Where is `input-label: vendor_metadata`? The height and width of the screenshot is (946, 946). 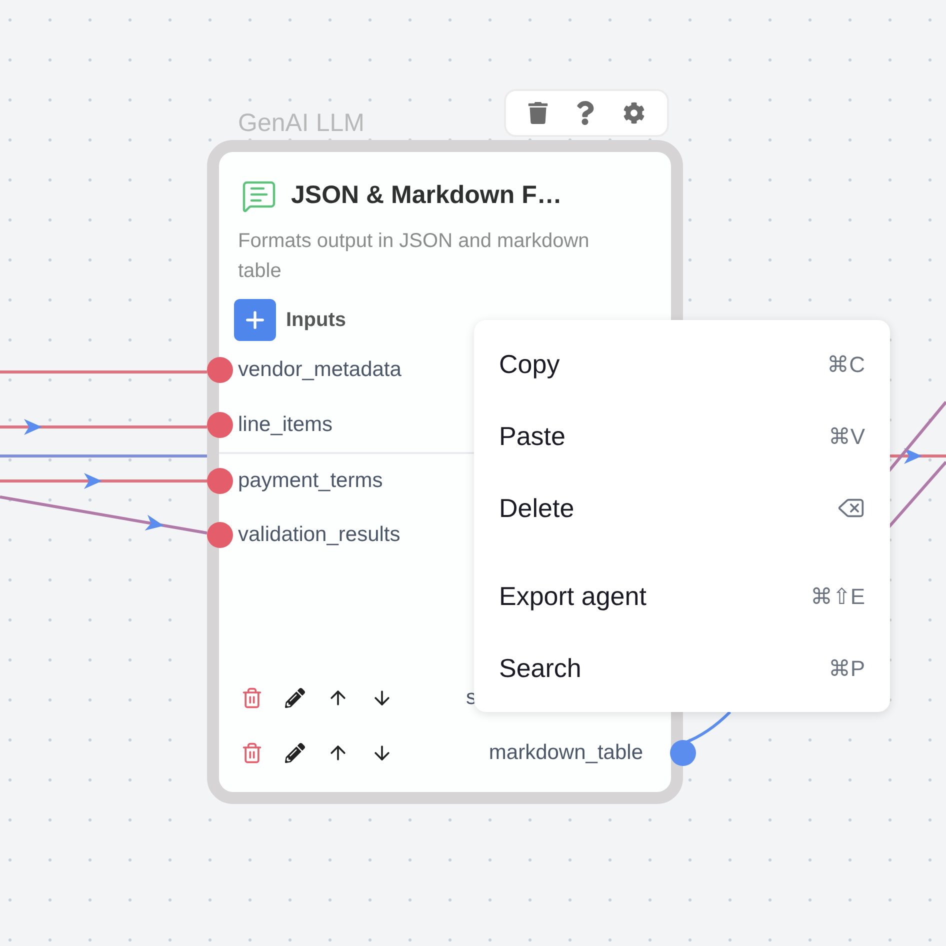
input-label: vendor_metadata is located at coordinates (320, 369).